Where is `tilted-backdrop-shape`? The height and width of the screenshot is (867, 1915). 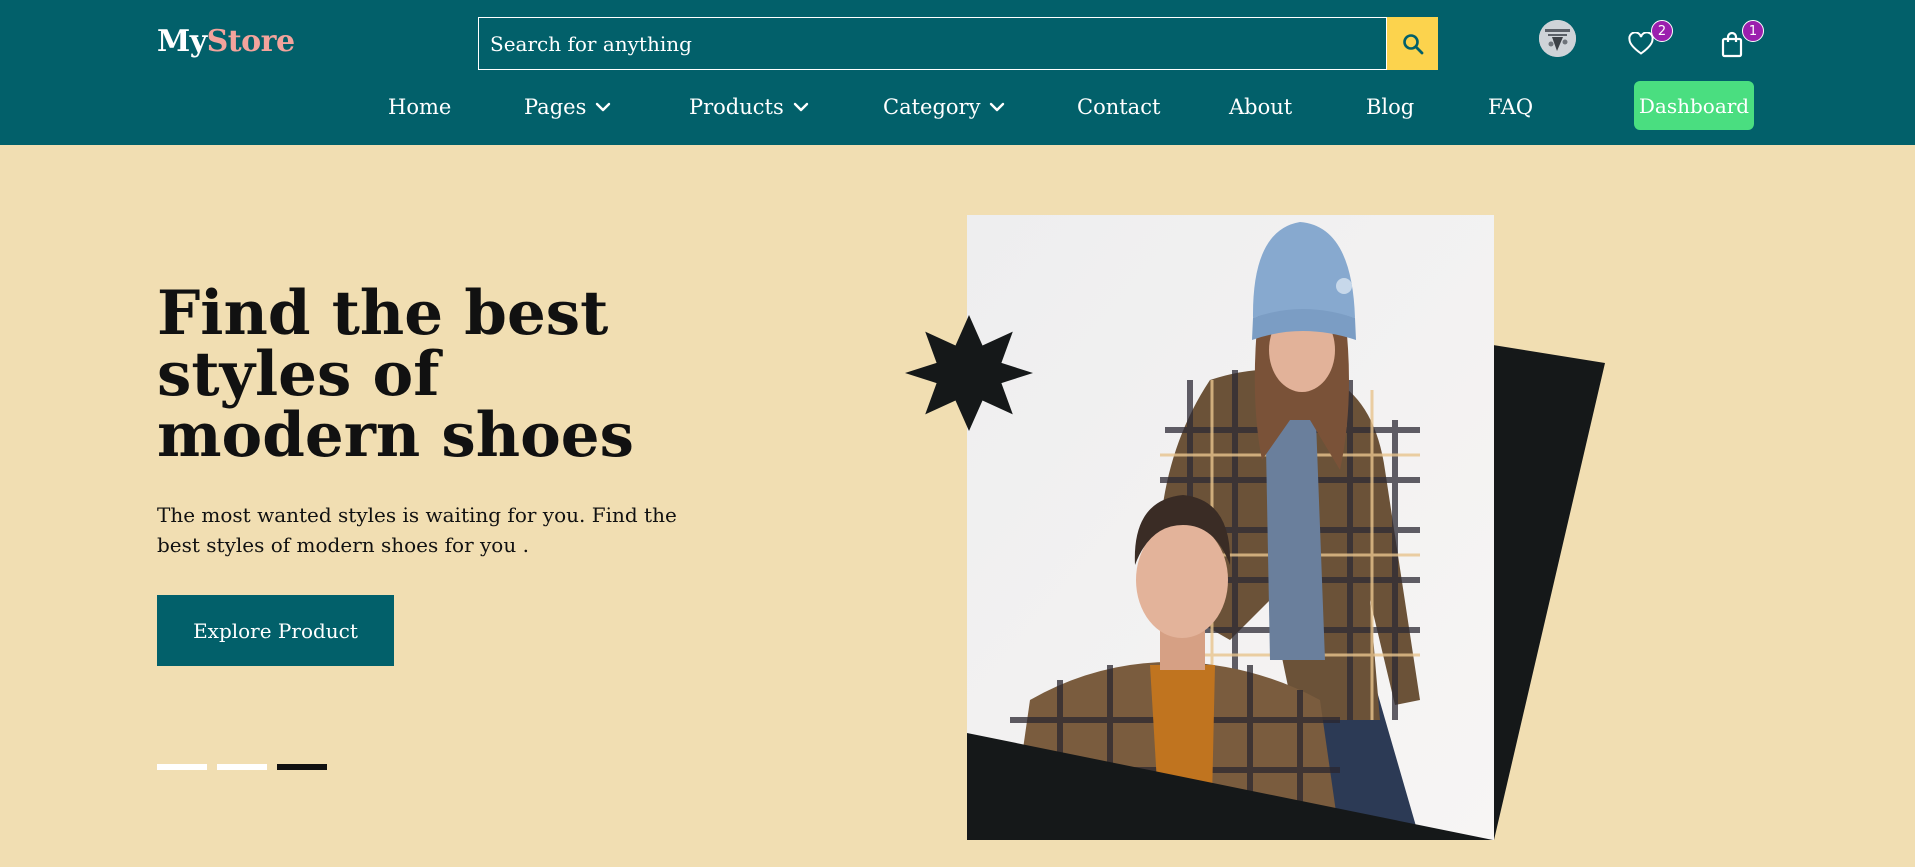
tilted-backdrop-shape is located at coordinates (1549, 592).